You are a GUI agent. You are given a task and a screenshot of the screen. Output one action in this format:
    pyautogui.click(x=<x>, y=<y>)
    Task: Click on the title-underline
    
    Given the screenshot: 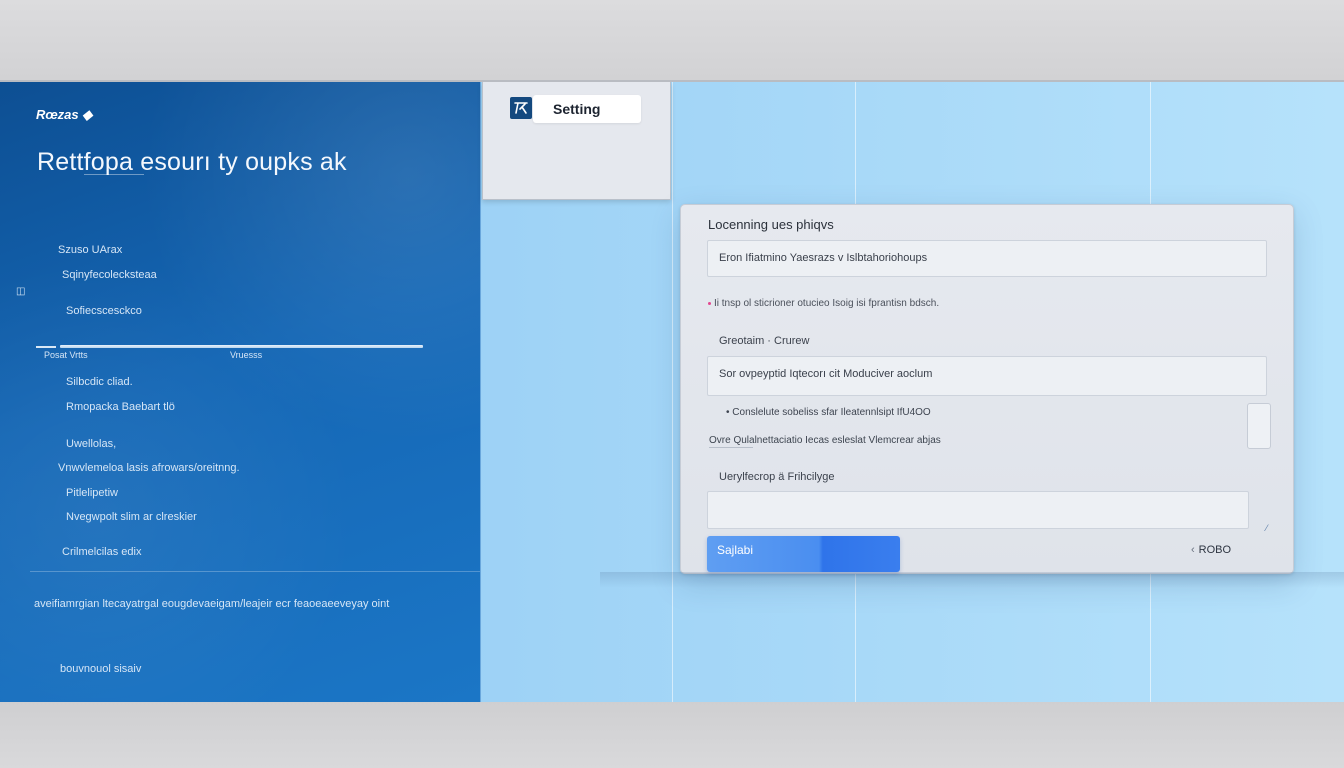 What is the action you would take?
    pyautogui.click(x=114, y=174)
    